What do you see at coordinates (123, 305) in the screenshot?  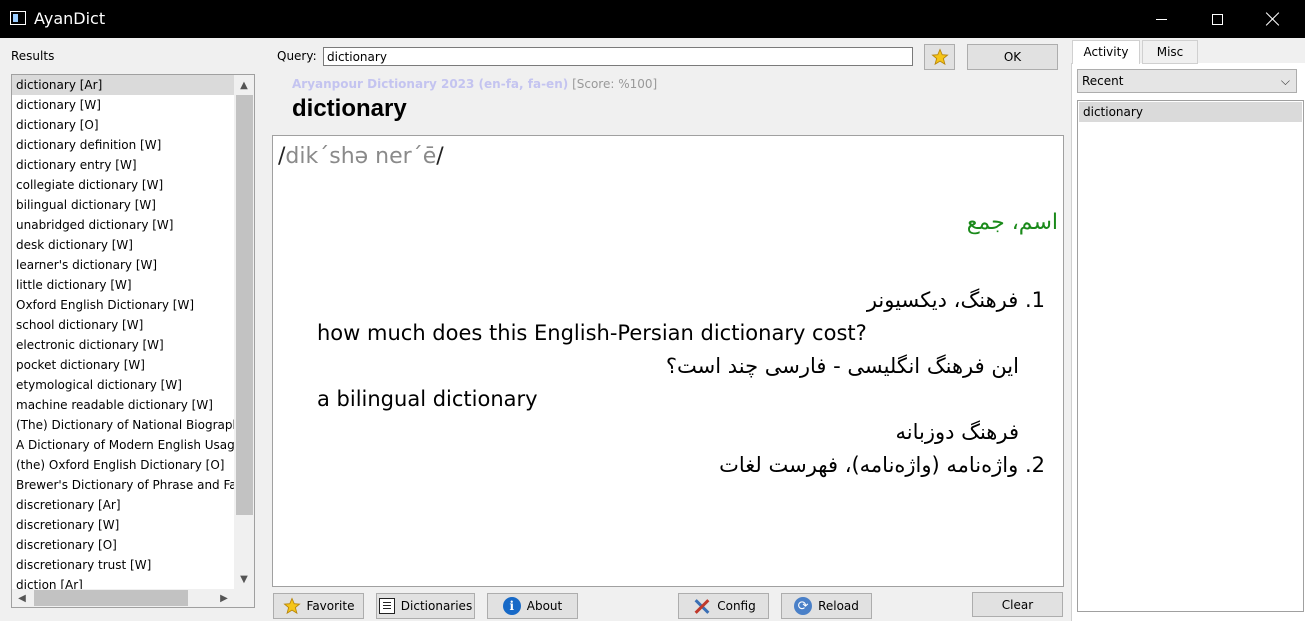 I see `list-item: Oxford English Dictionary [W]` at bounding box center [123, 305].